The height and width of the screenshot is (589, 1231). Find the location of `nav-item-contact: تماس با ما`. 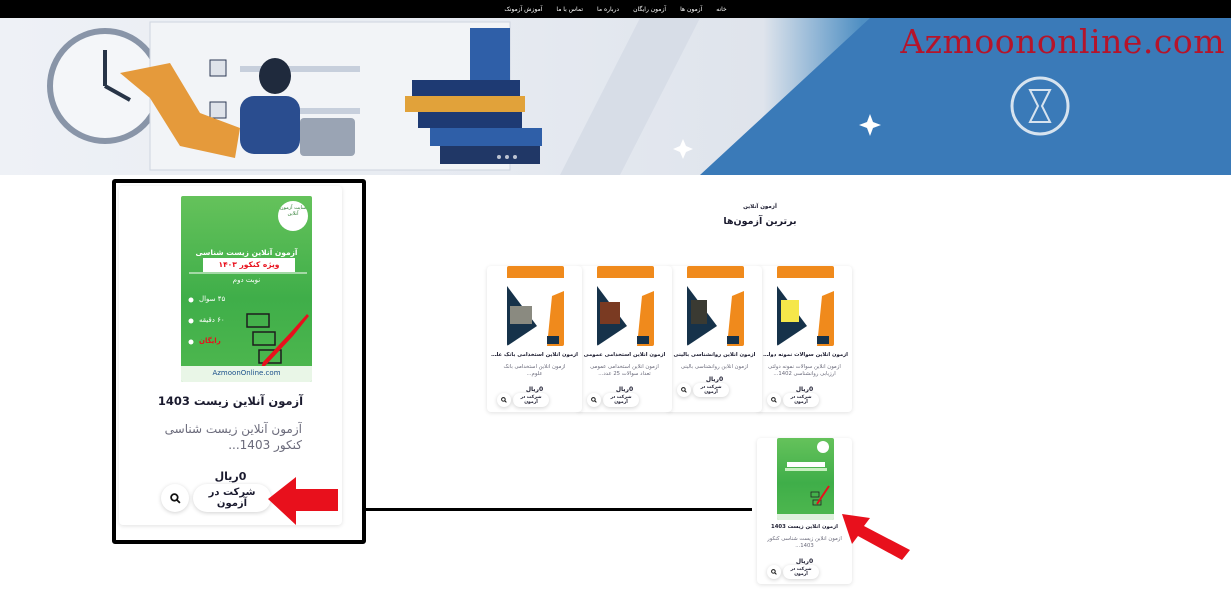

nav-item-contact: تماس با ما is located at coordinates (569, 9).